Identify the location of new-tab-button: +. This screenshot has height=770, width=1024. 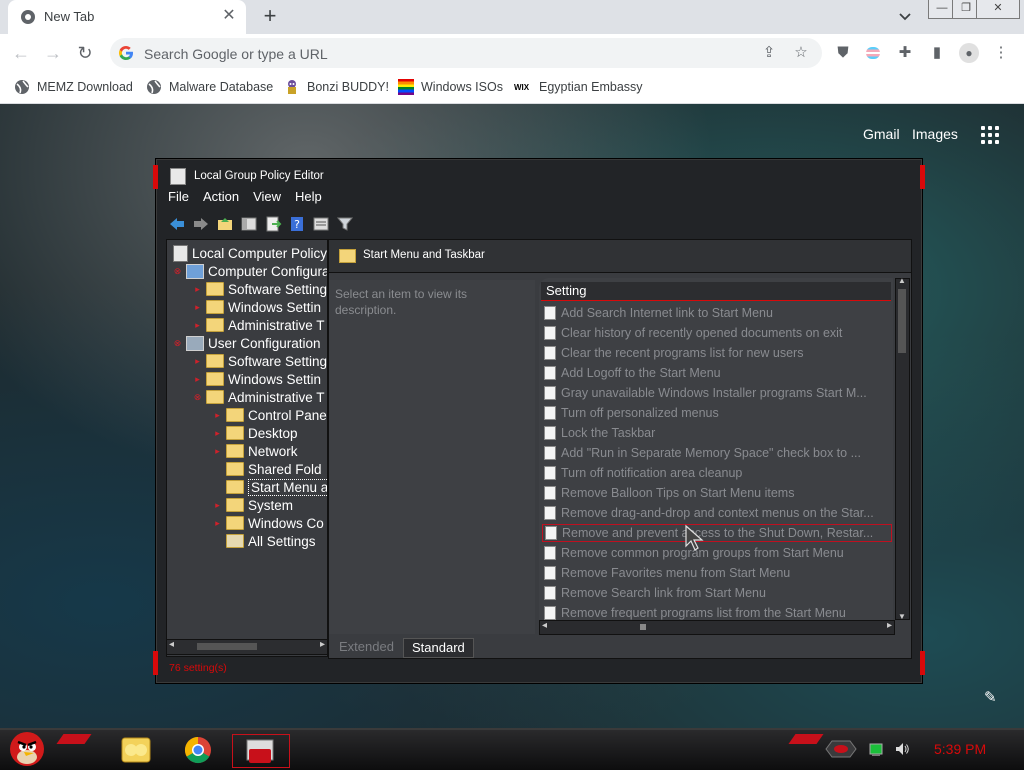
(270, 16).